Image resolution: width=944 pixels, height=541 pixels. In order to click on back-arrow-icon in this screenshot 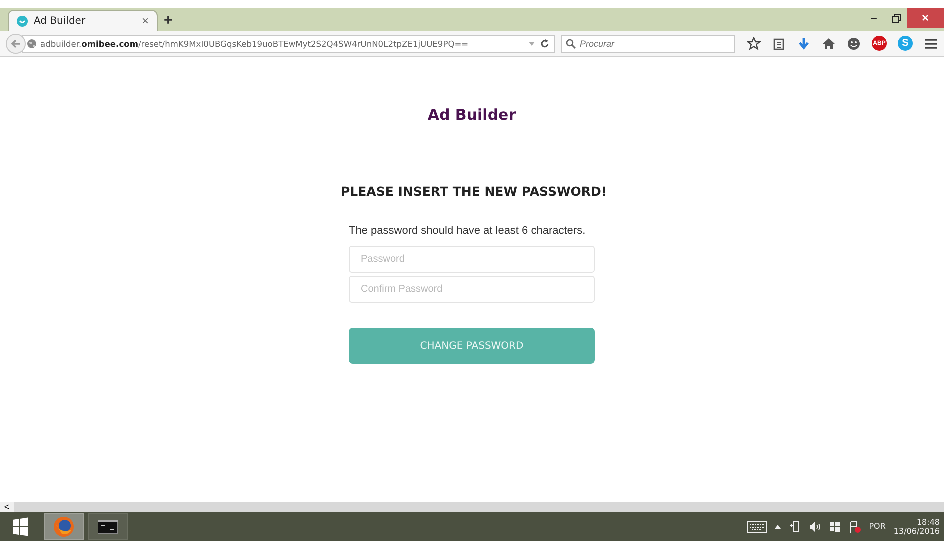, I will do `click(15, 43)`.